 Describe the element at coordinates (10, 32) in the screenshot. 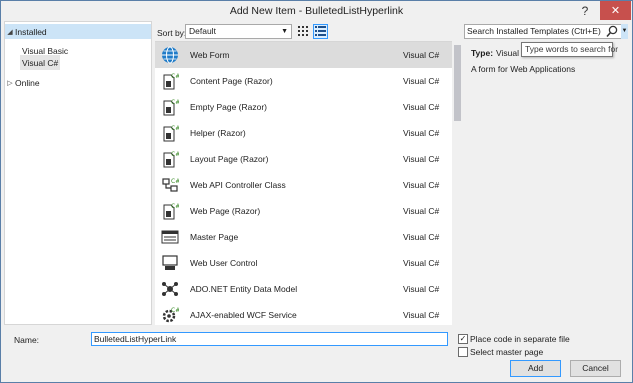

I see `expanded-arrow-icon: ◢` at that location.